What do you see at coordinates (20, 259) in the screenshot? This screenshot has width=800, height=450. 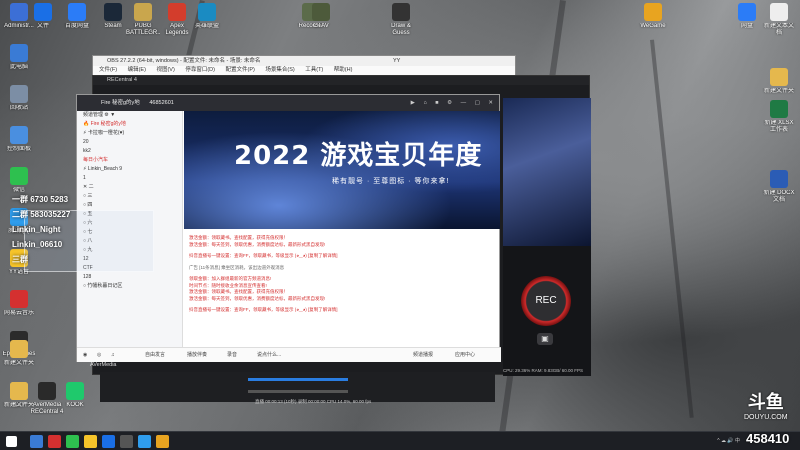 I see `overlay-line: 三群` at bounding box center [20, 259].